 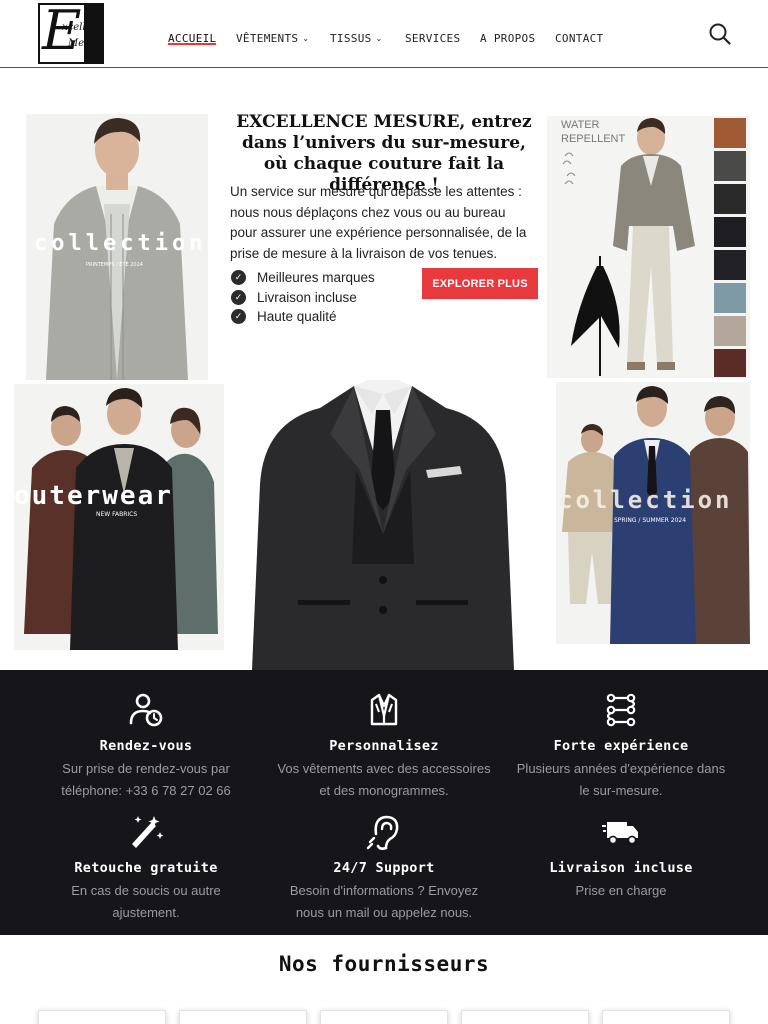 I want to click on photo-outerwear: outerwear NEW FABRICS, so click(x=119, y=517).